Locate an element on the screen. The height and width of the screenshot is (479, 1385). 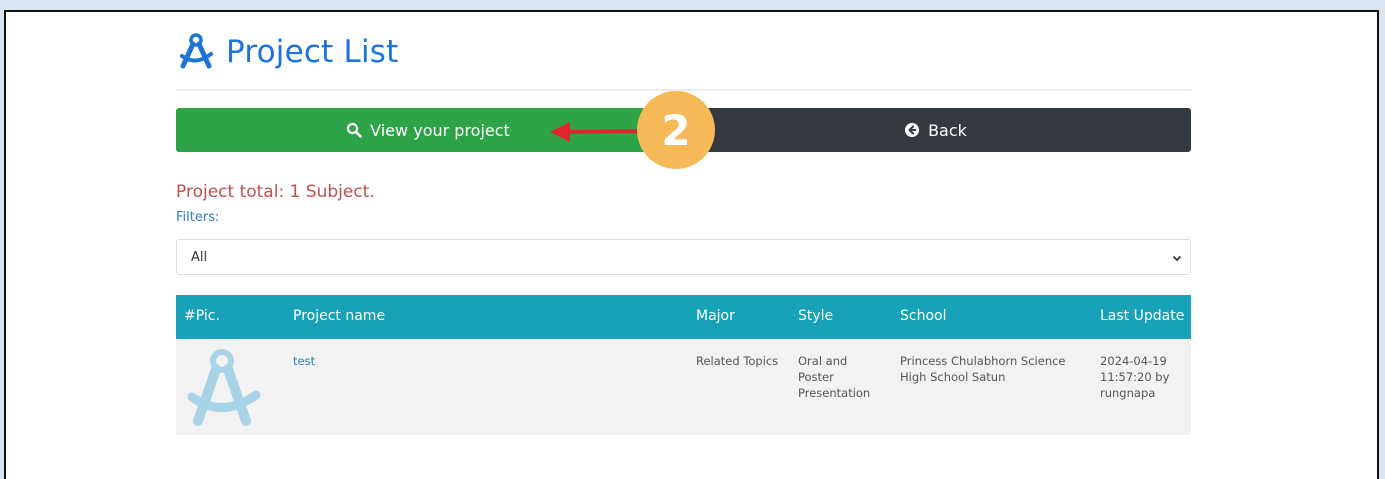
chevron-down-icon is located at coordinates (1177, 257).